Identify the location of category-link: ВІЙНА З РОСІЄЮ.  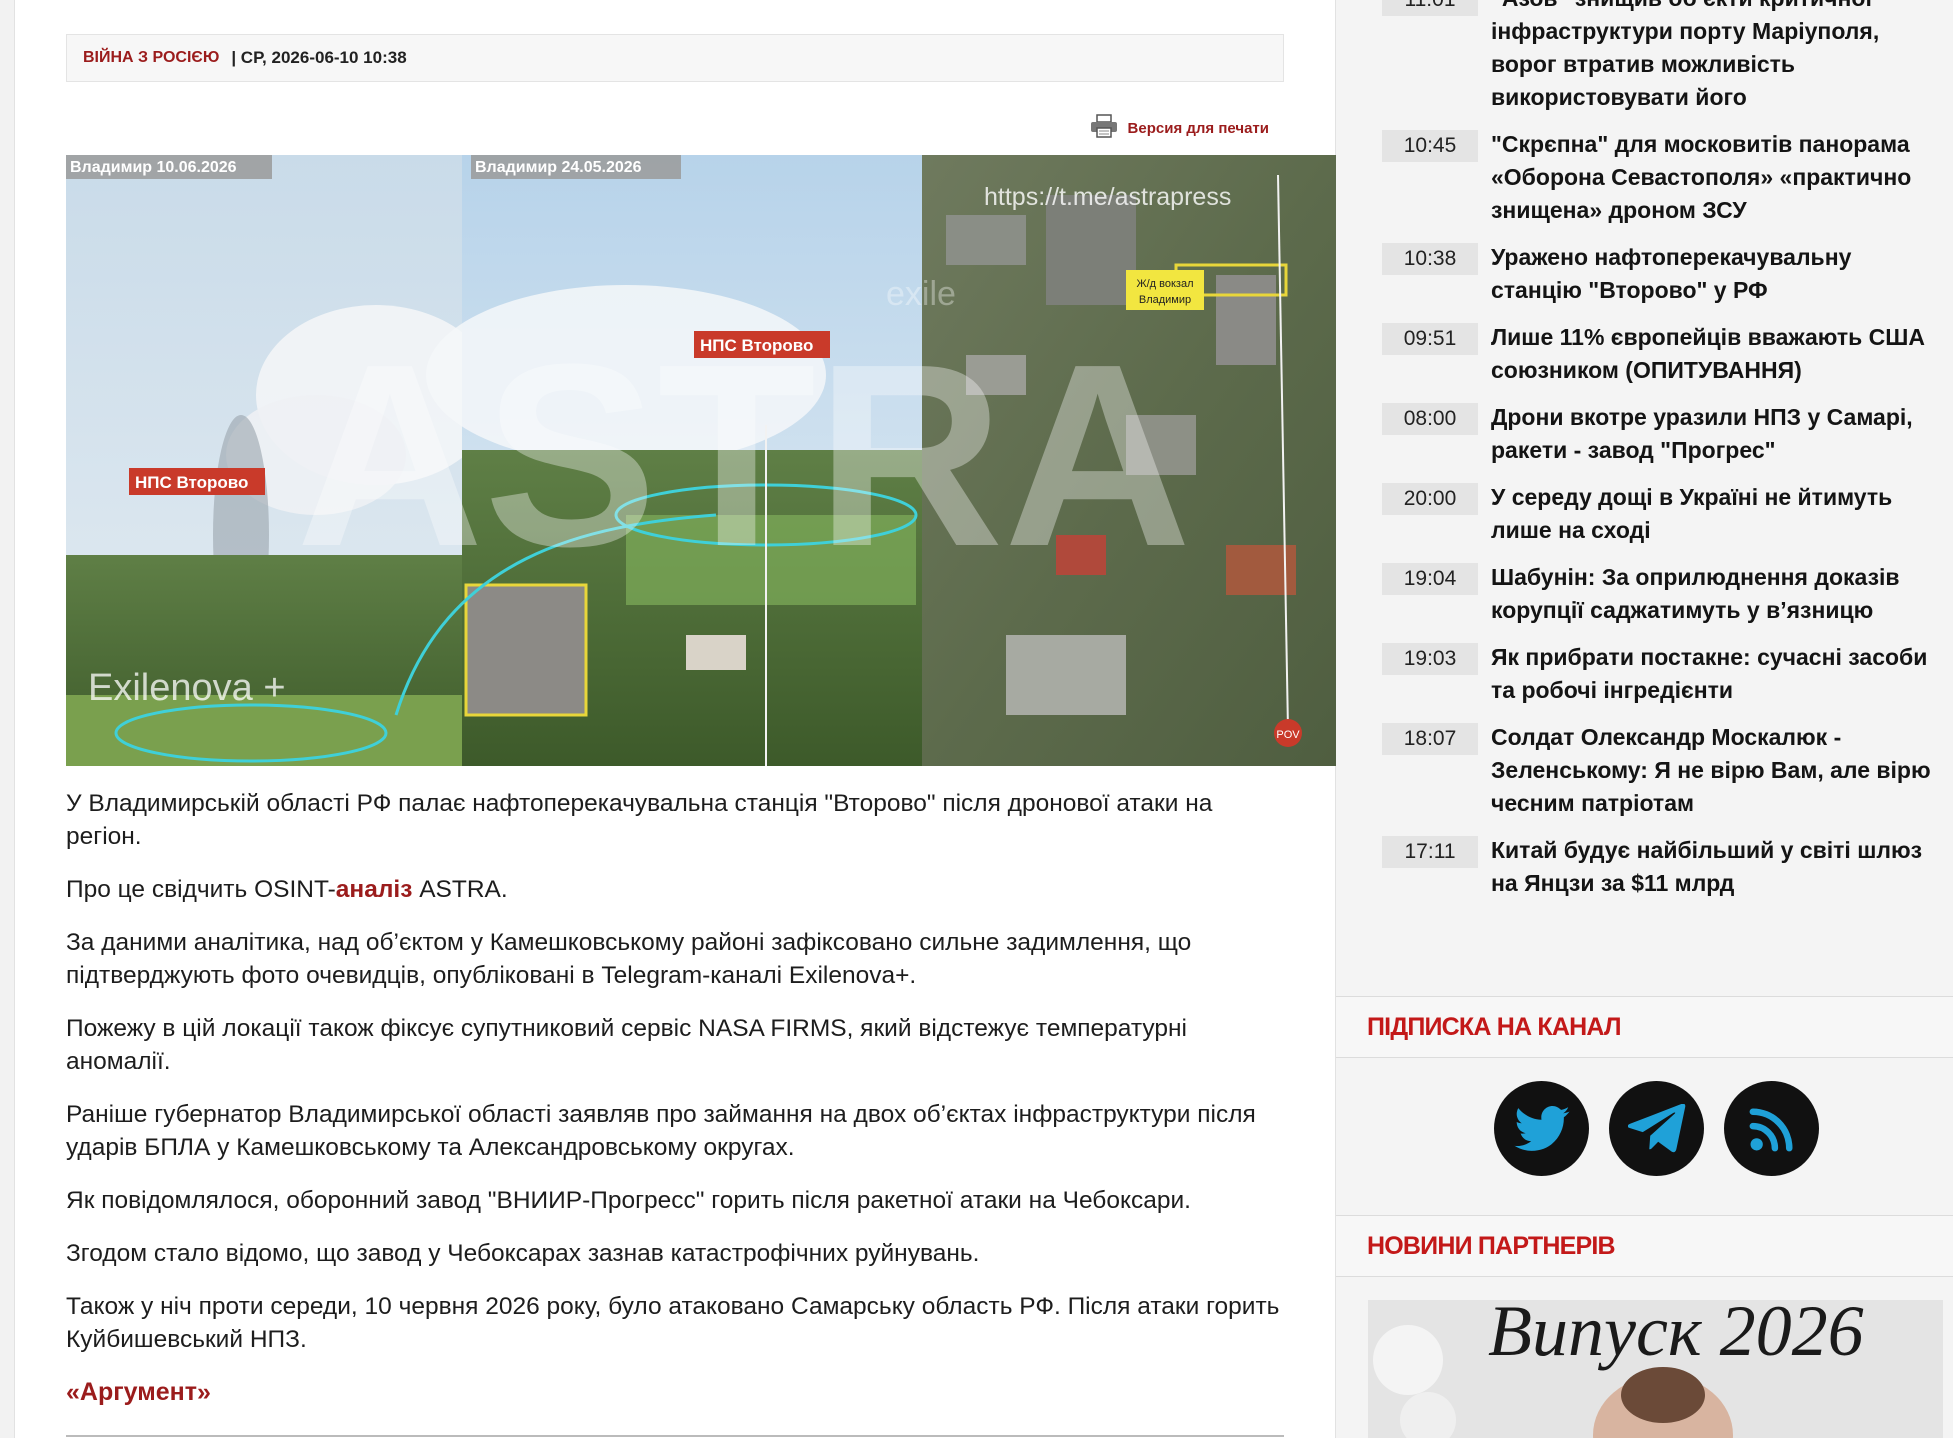
(151, 58).